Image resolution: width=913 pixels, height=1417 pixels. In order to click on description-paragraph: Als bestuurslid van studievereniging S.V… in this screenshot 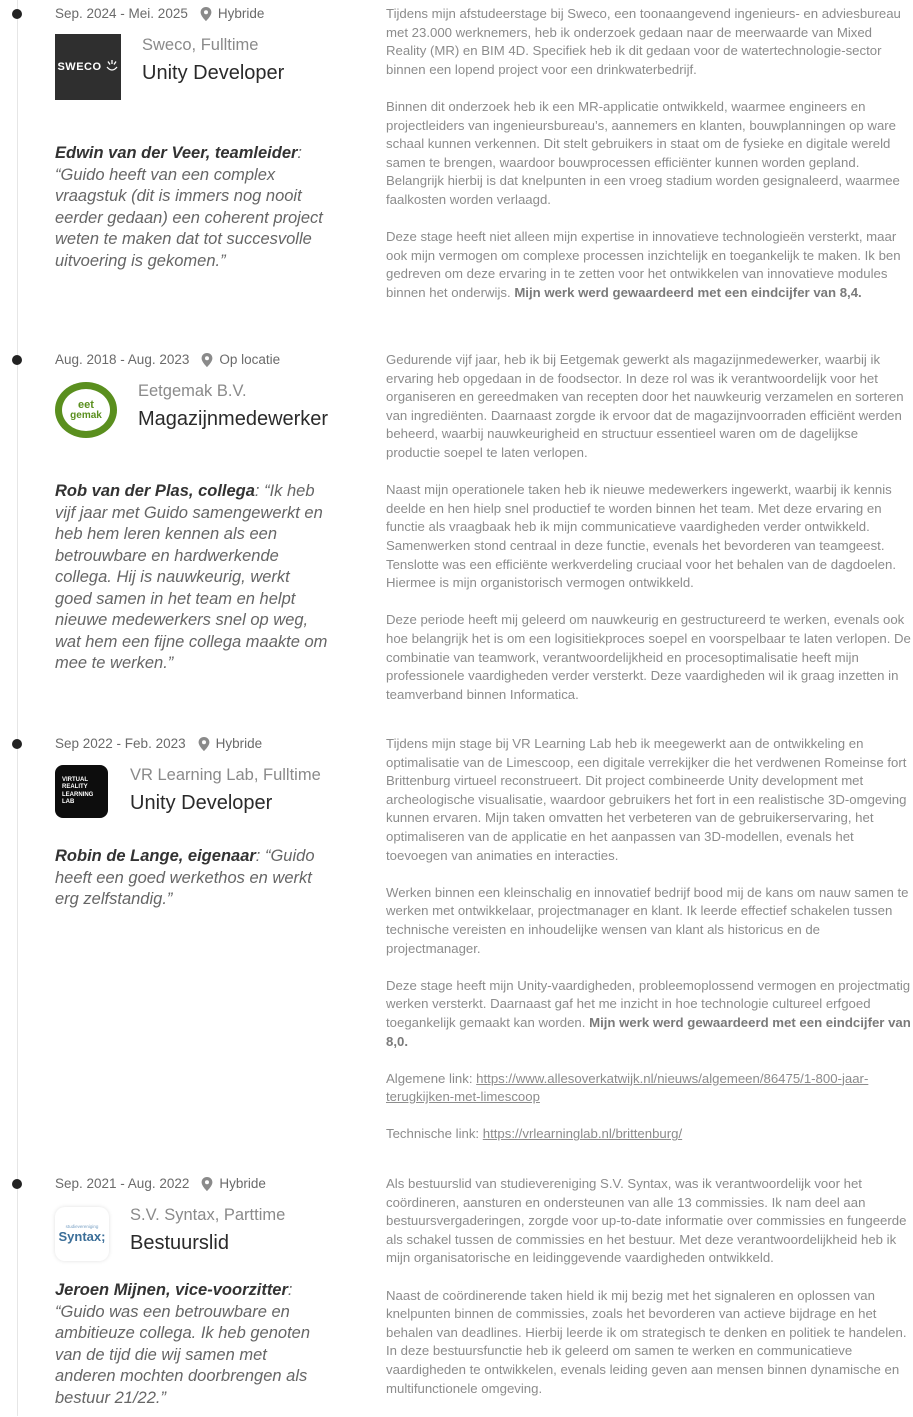, I will do `click(646, 1221)`.